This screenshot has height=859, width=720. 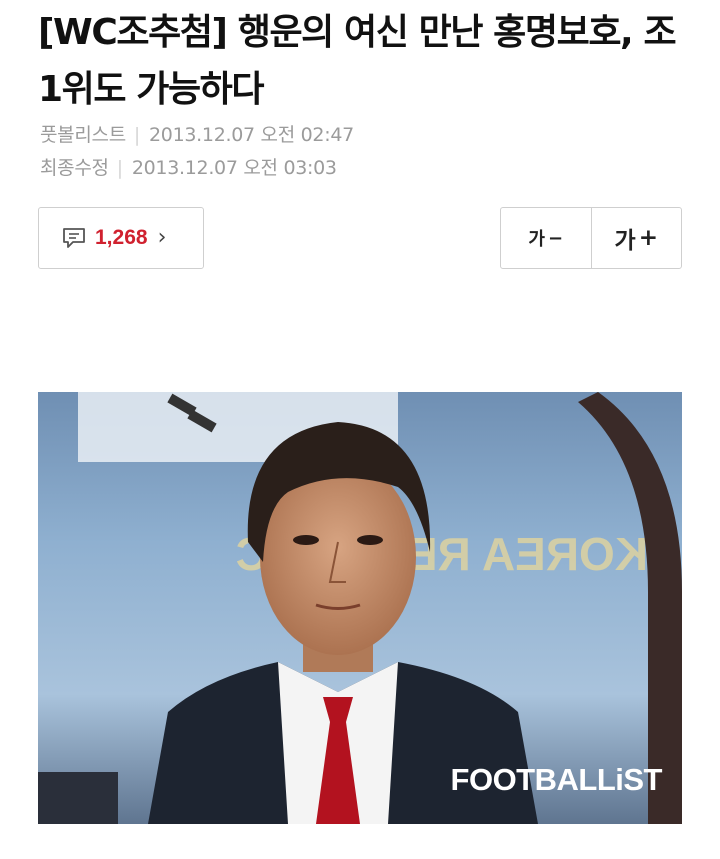 I want to click on font-increase-label: 가, so click(x=625, y=241).